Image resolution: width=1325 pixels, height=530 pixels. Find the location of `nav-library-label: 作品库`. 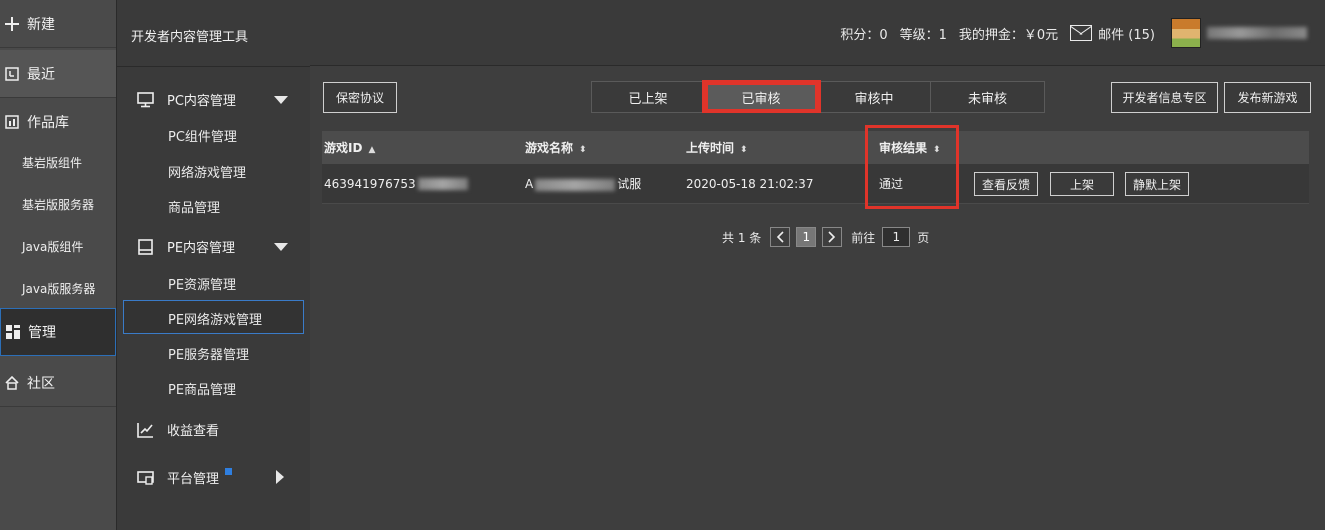

nav-library-label: 作品库 is located at coordinates (48, 123).